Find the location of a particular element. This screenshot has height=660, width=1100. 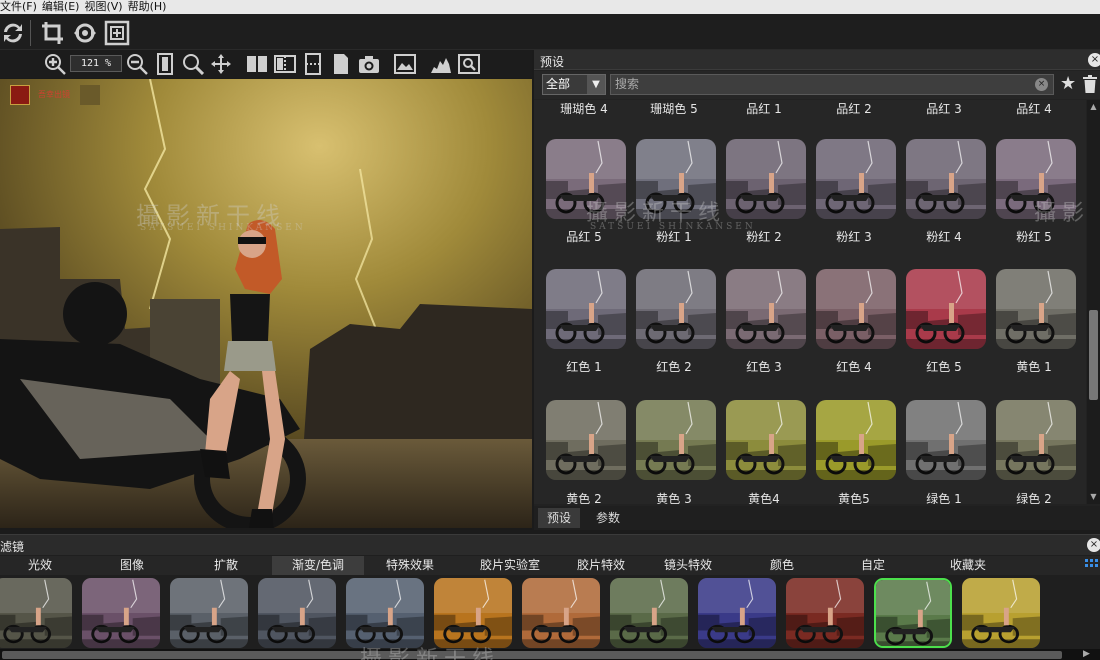

filter-category-tab: 胶片实验室 is located at coordinates (510, 565).